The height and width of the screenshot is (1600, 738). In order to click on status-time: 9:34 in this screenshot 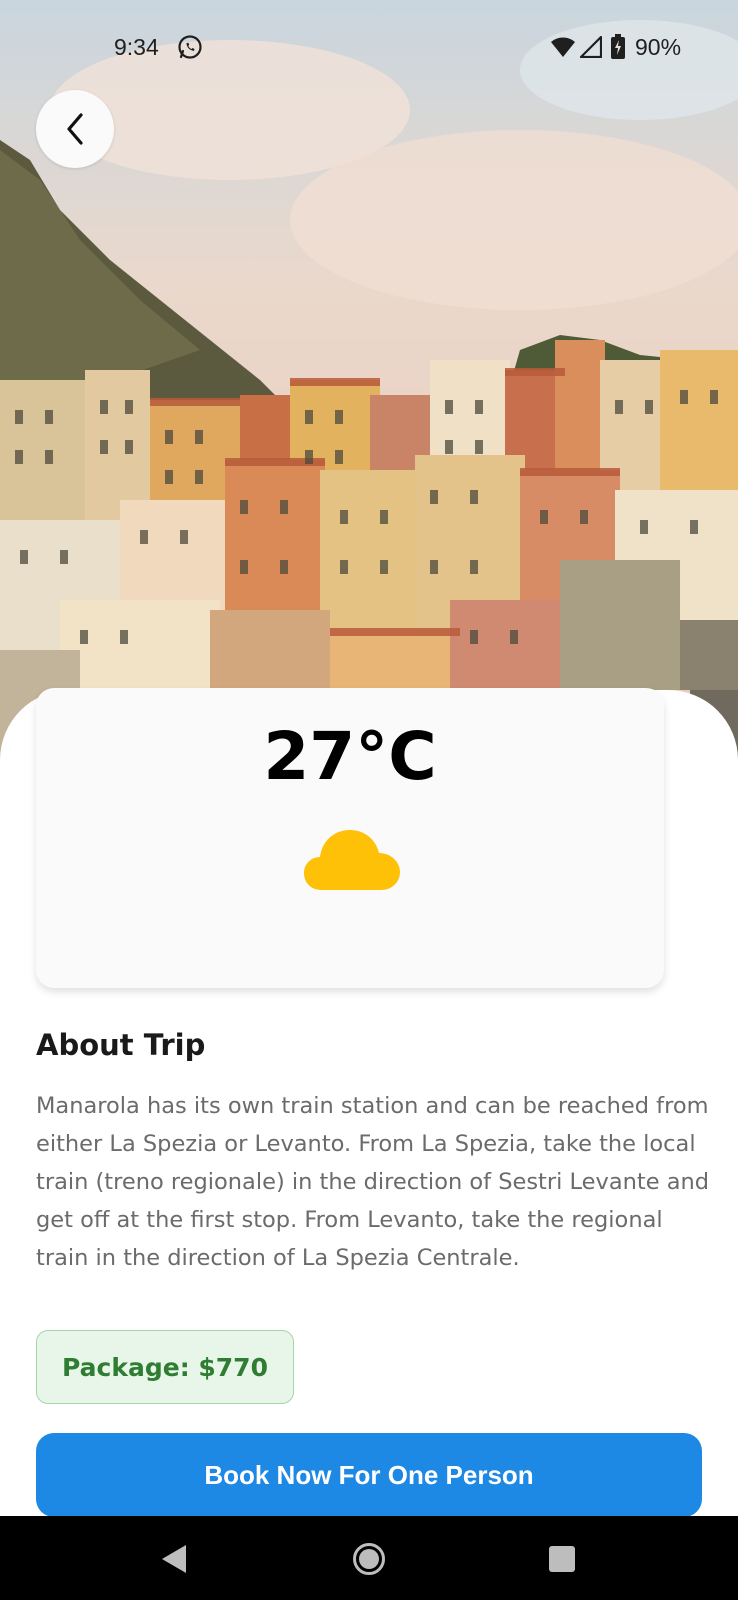, I will do `click(136, 47)`.